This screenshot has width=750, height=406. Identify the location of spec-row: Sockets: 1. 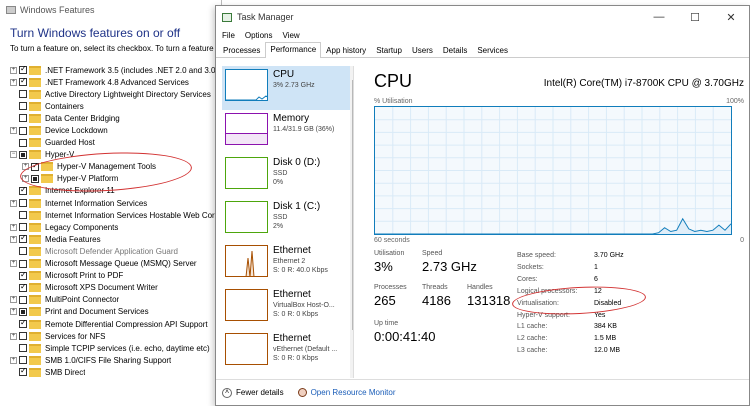
(570, 268).